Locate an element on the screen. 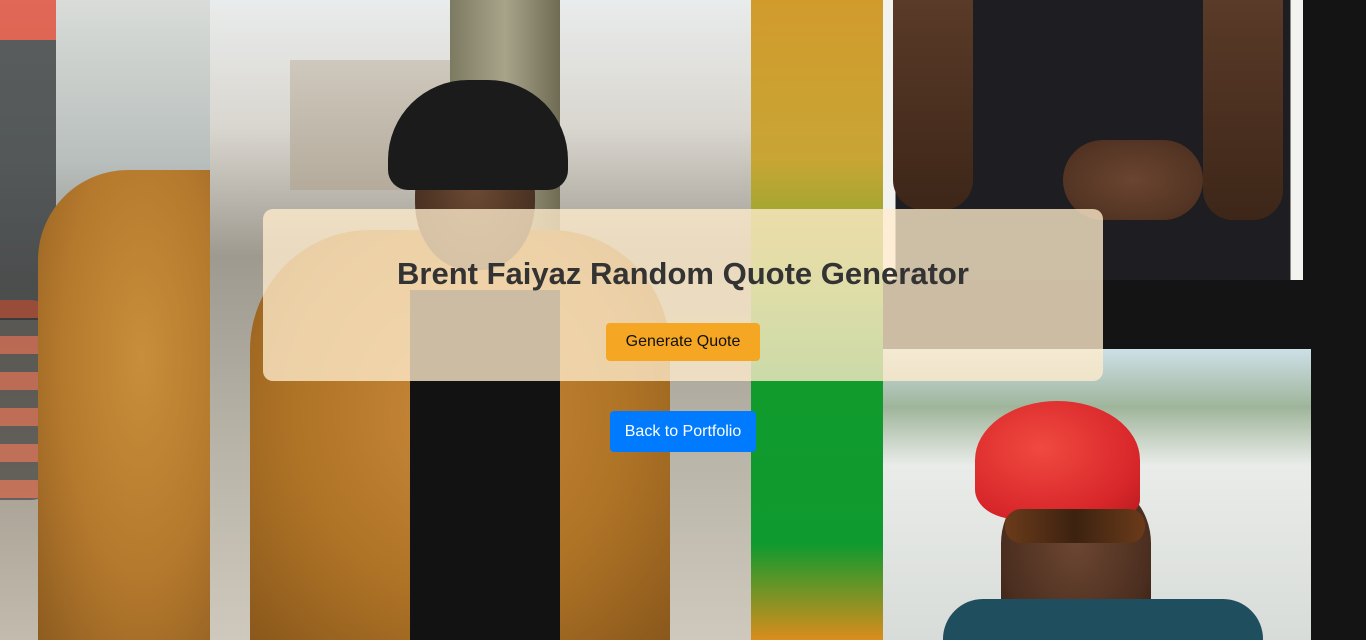 The image size is (1366, 640). back-to-portfolio-button: Back to Portfolio is located at coordinates (683, 431).